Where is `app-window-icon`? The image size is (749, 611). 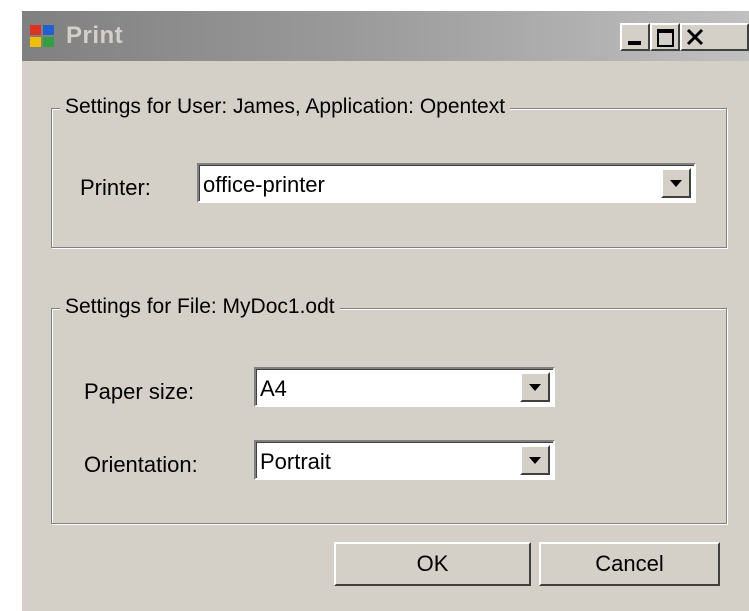 app-window-icon is located at coordinates (43, 37).